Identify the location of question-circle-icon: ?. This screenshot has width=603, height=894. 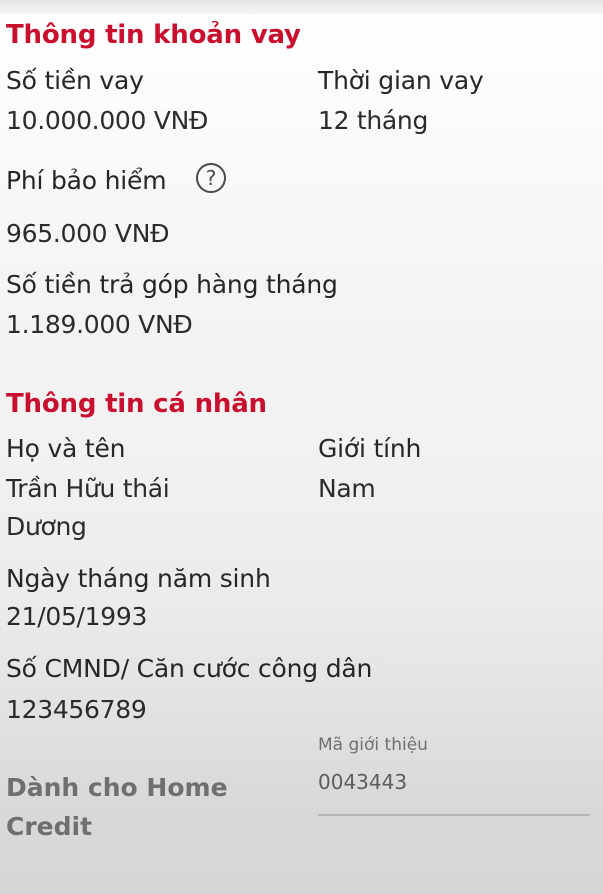
(211, 178).